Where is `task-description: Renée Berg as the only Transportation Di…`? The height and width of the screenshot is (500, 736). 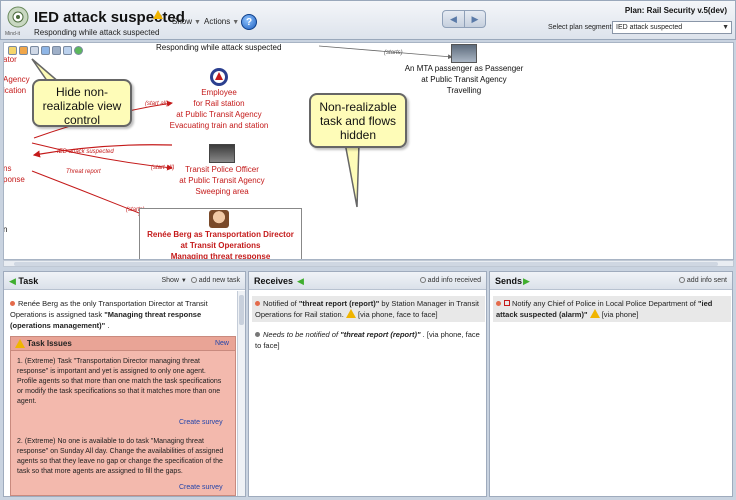 task-description: Renée Berg as the only Transportation Di… is located at coordinates (109, 314).